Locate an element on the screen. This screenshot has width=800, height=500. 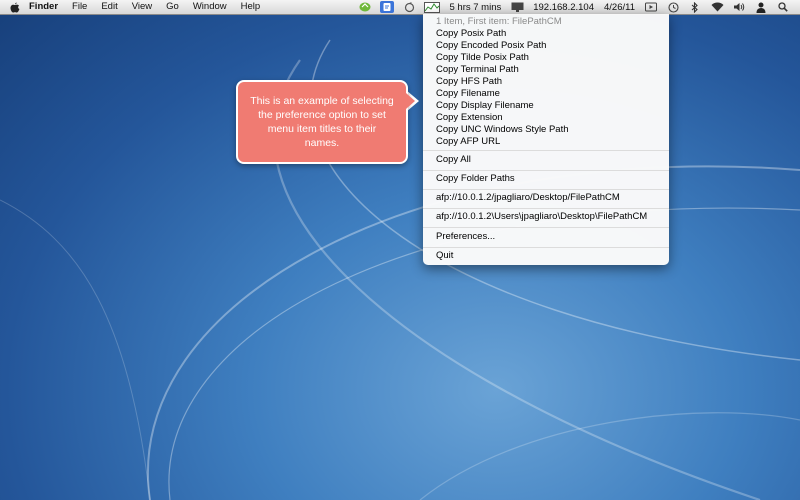
menu-item-copy-extension: Copy Extension is located at coordinates (469, 118).